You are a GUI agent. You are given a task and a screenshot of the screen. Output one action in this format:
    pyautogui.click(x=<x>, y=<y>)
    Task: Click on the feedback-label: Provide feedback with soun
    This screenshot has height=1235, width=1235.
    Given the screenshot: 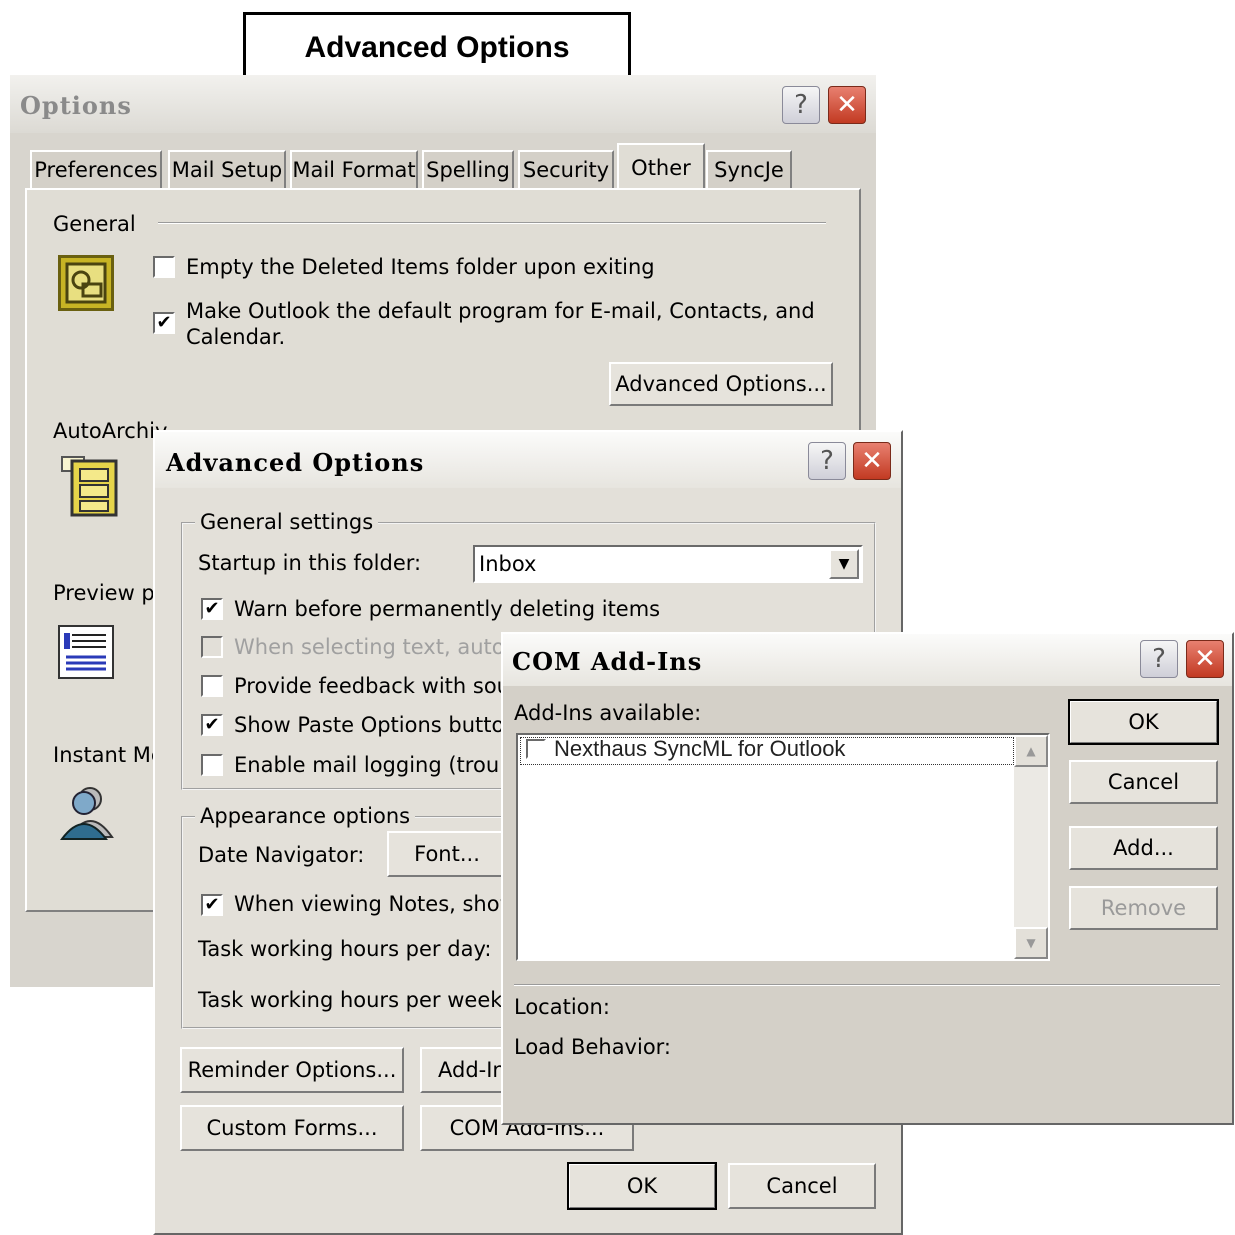 What is the action you would take?
    pyautogui.click(x=379, y=686)
    